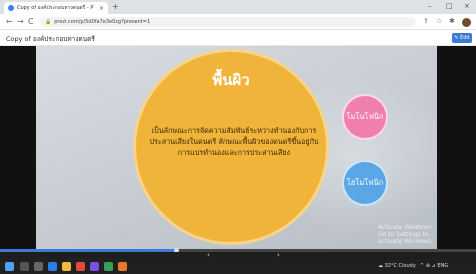  I want to click on profile-avatar, so click(466, 22).